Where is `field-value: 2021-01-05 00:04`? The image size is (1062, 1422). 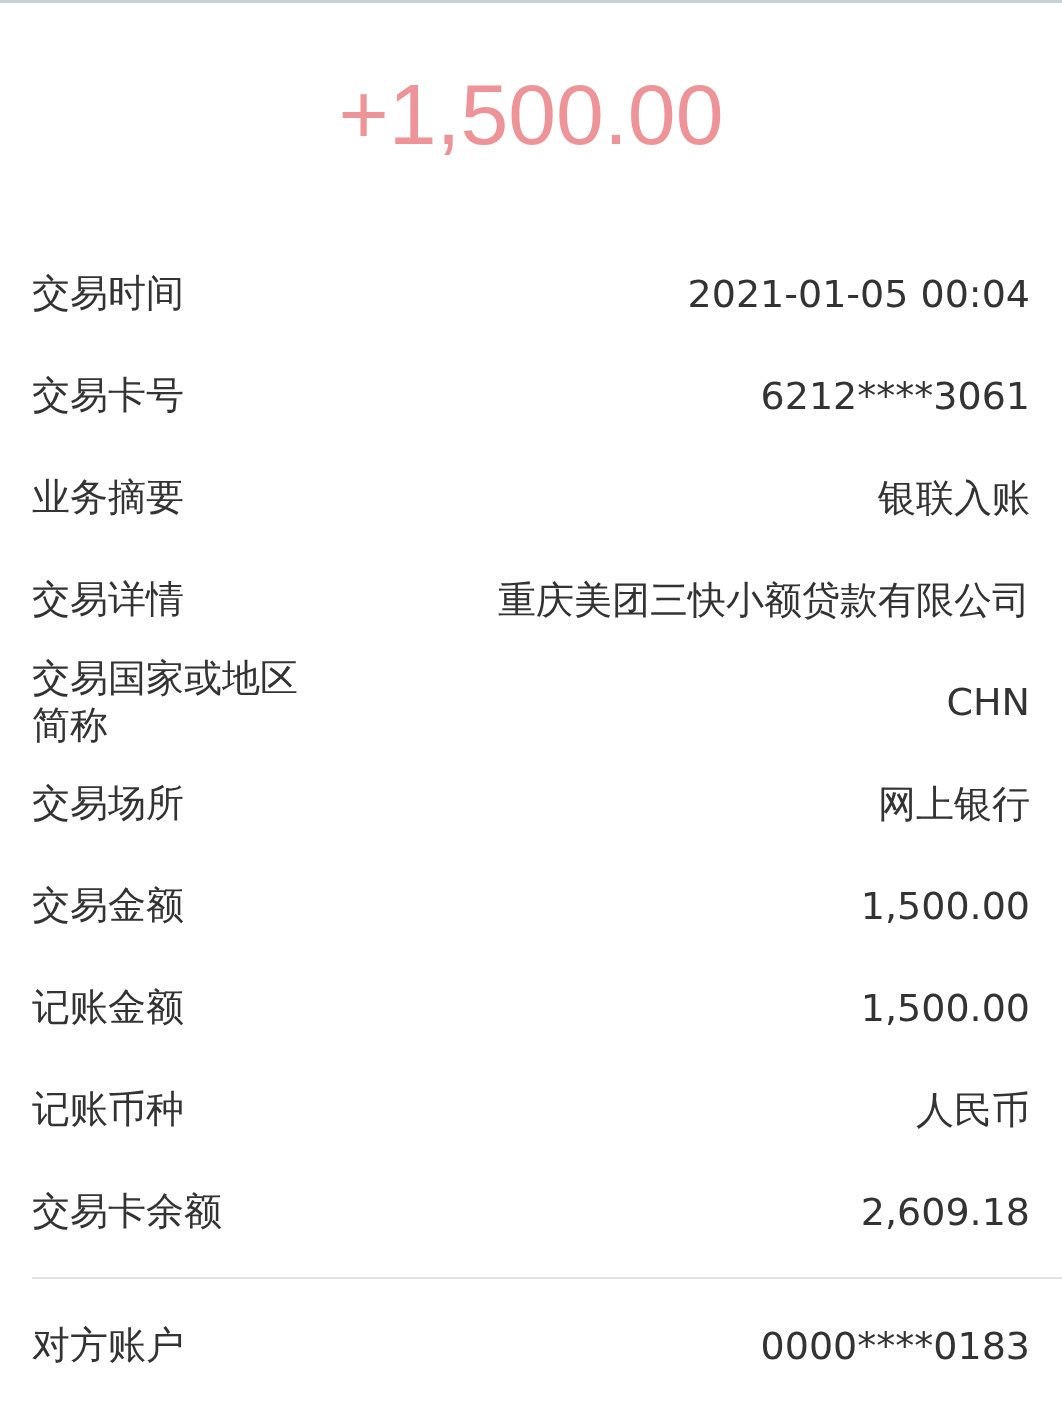 field-value: 2021-01-05 00:04 is located at coordinates (858, 294).